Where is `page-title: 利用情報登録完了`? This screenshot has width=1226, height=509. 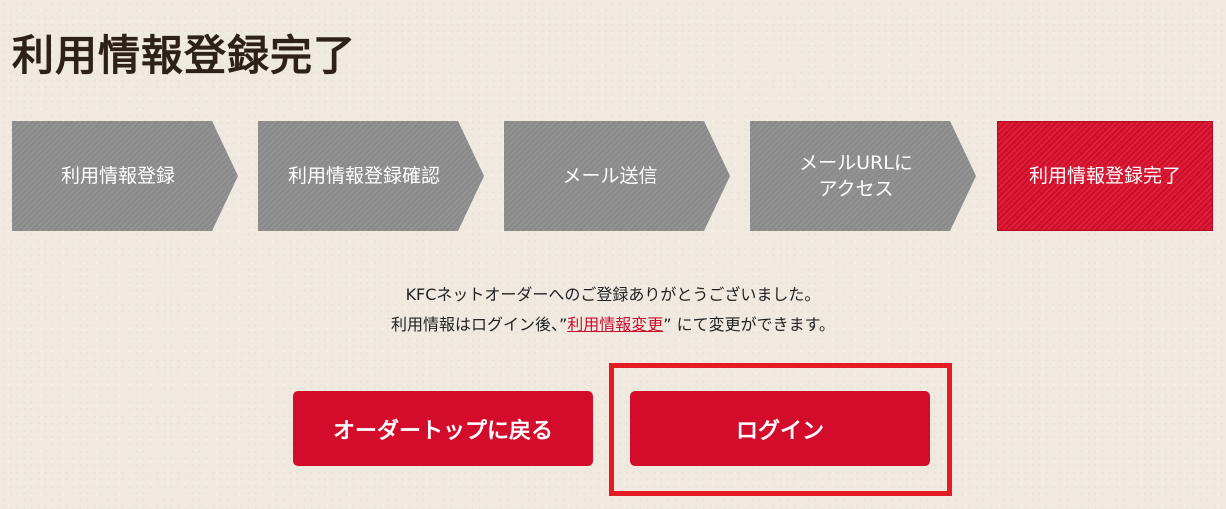 page-title: 利用情報登録完了 is located at coordinates (184, 55).